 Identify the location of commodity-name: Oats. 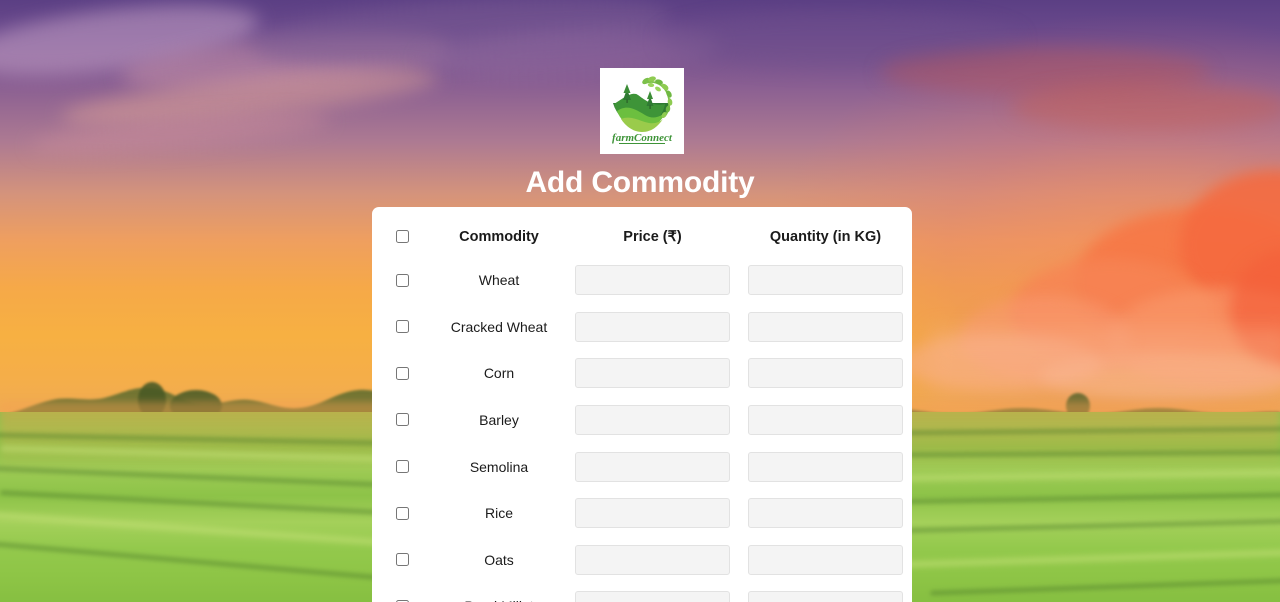
(499, 559).